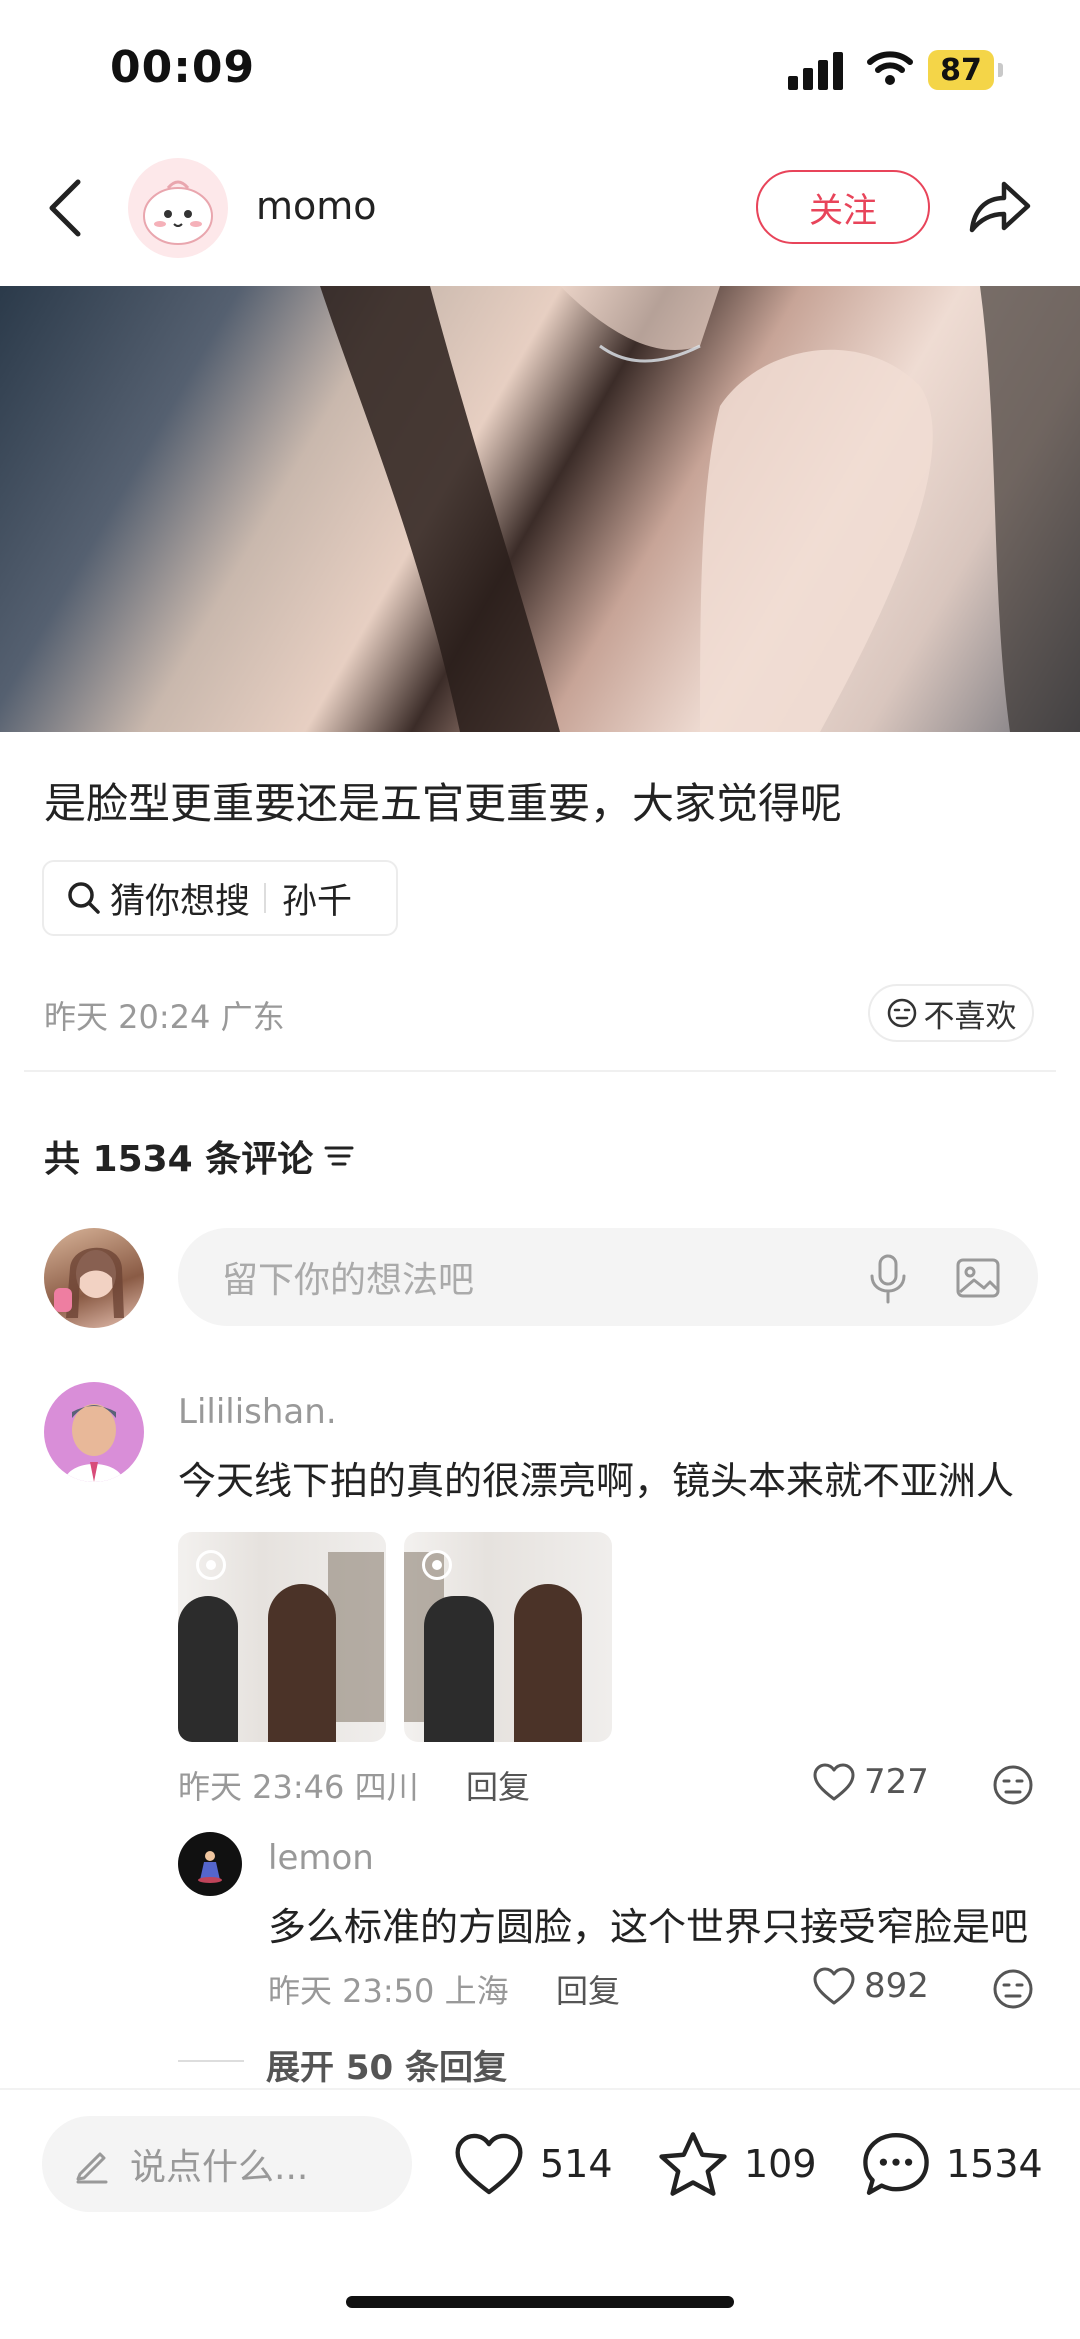 This screenshot has width=1080, height=2339. What do you see at coordinates (164, 1017) in the screenshot?
I see `post-timestamp-location: 昨天 20:24 广东` at bounding box center [164, 1017].